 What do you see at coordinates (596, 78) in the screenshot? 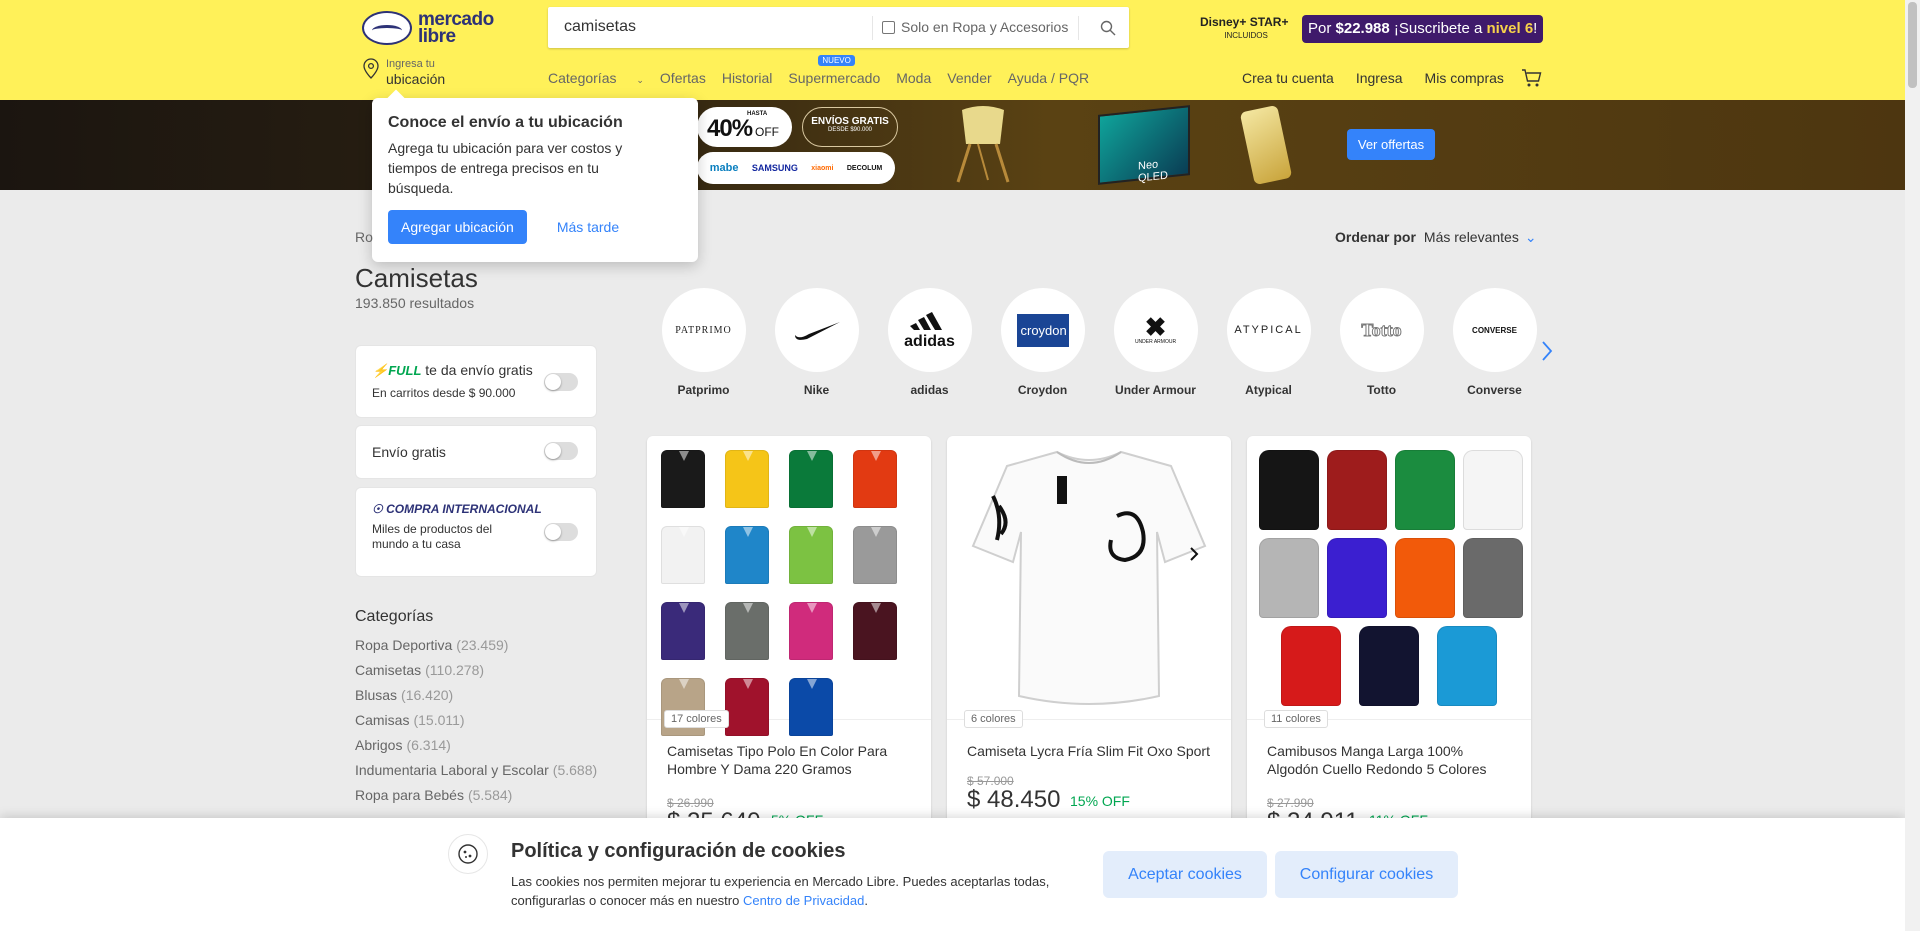
I see `nav-categorias: Categorías ⌄` at bounding box center [596, 78].